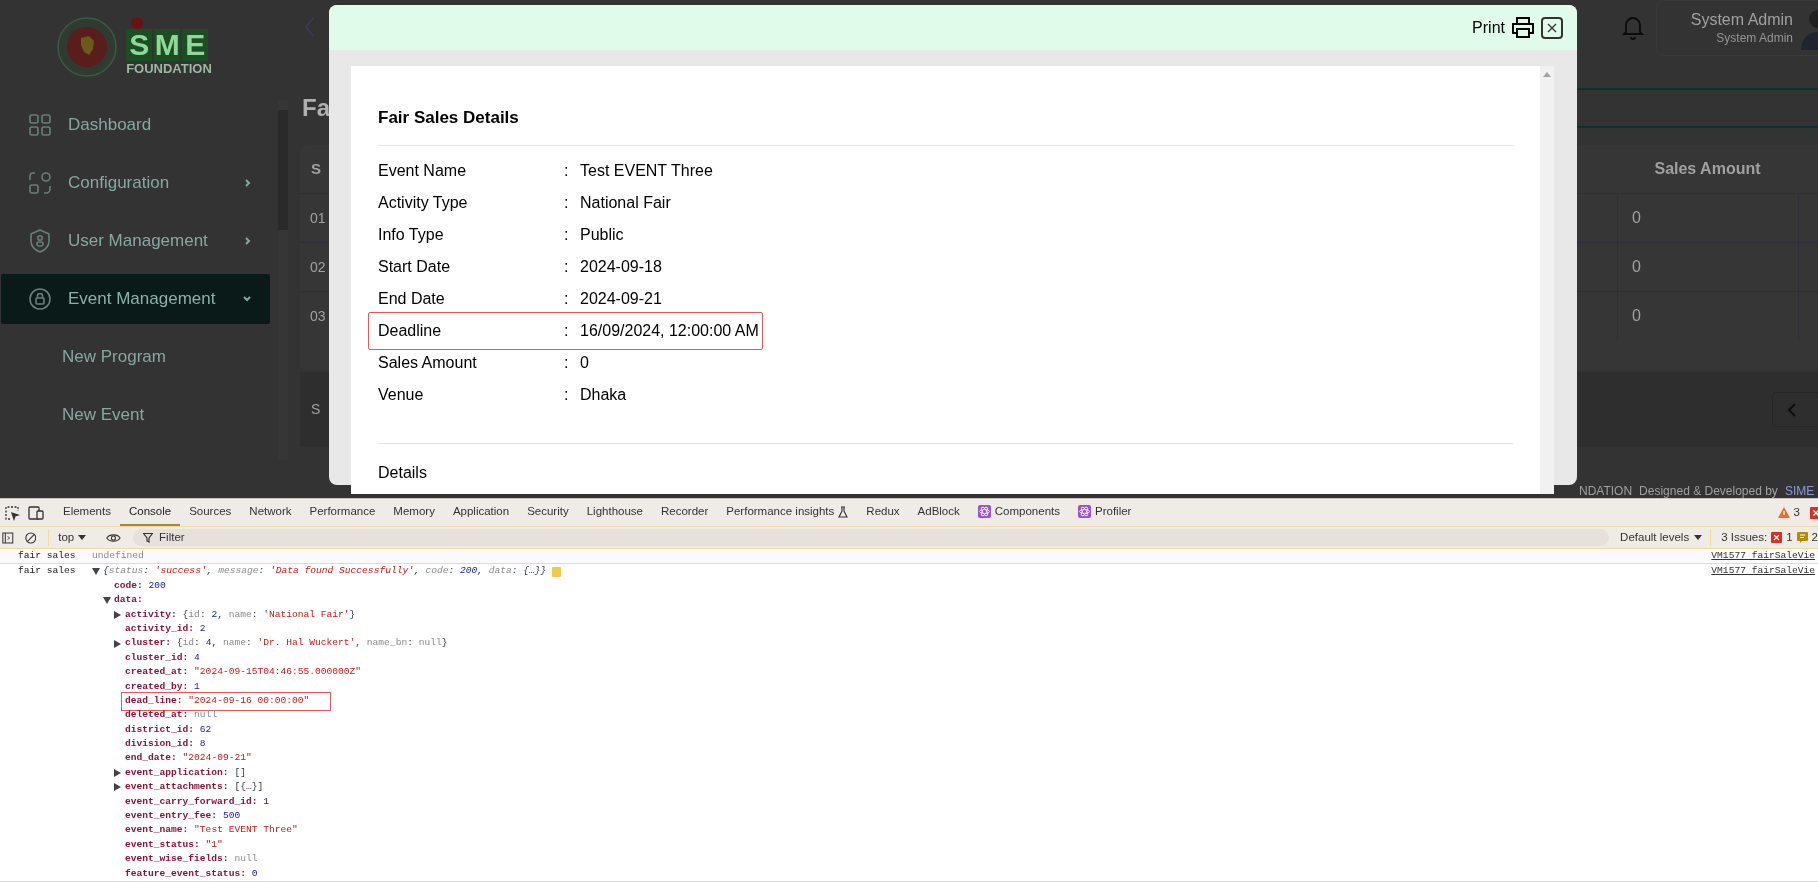 This screenshot has height=883, width=1818. What do you see at coordinates (210, 512) in the screenshot?
I see `devtools-tab: Sources` at bounding box center [210, 512].